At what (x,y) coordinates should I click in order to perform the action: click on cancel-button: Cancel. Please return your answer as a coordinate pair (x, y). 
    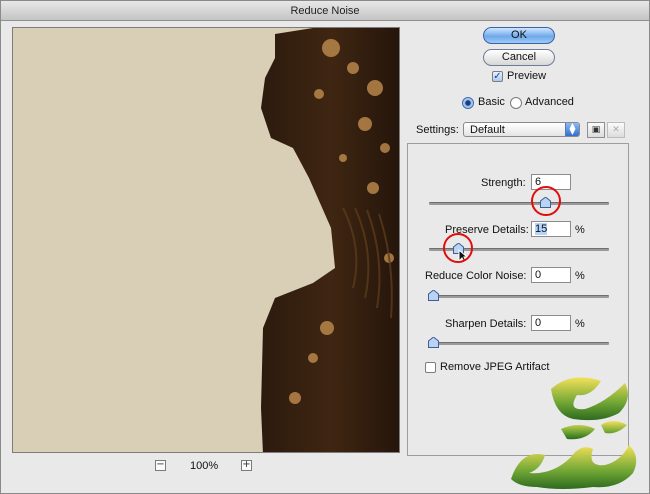
    Looking at the image, I should click on (519, 57).